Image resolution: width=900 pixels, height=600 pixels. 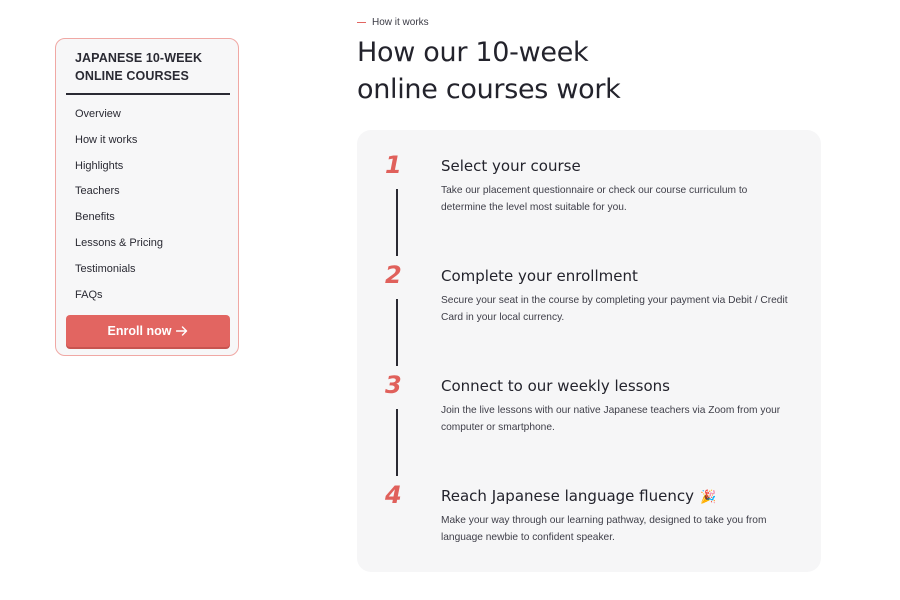 I want to click on sidebar-item-teachers: Teachers, so click(x=119, y=192).